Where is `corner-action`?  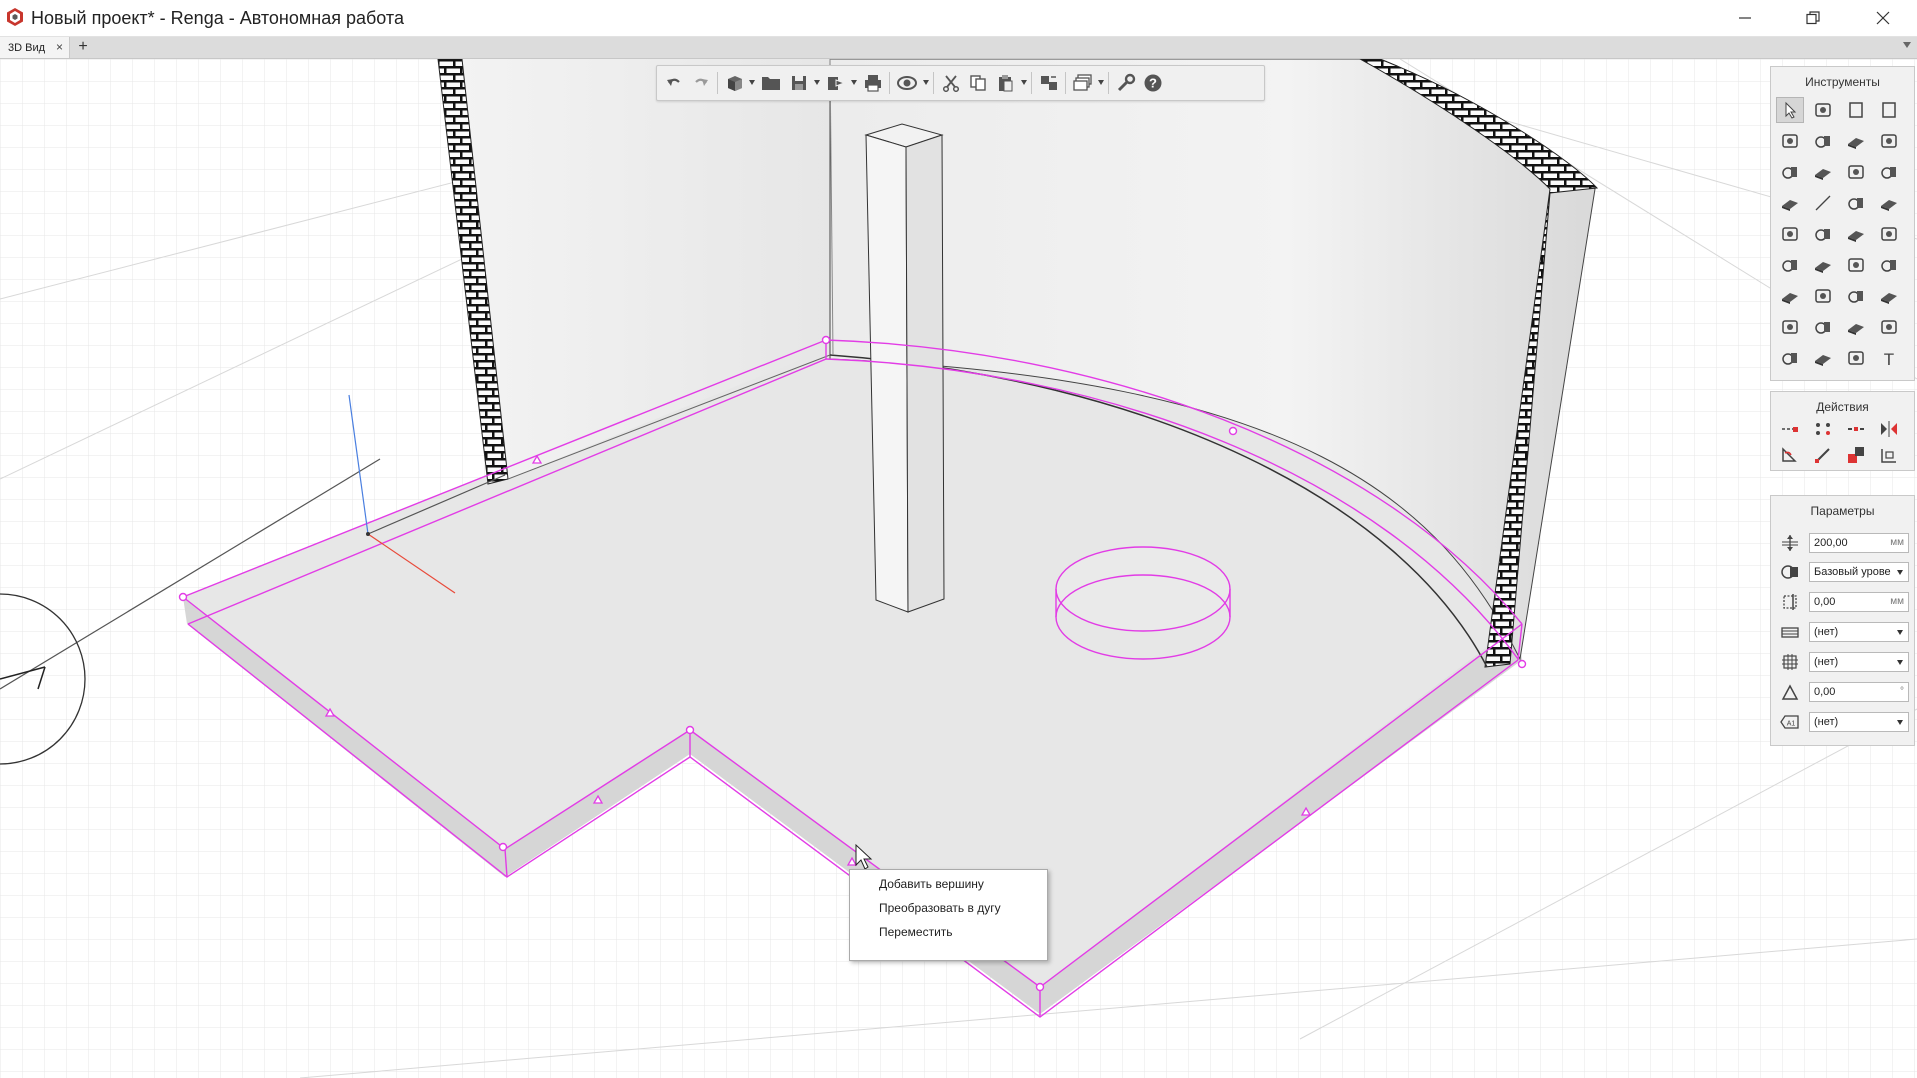 corner-action is located at coordinates (1889, 455).